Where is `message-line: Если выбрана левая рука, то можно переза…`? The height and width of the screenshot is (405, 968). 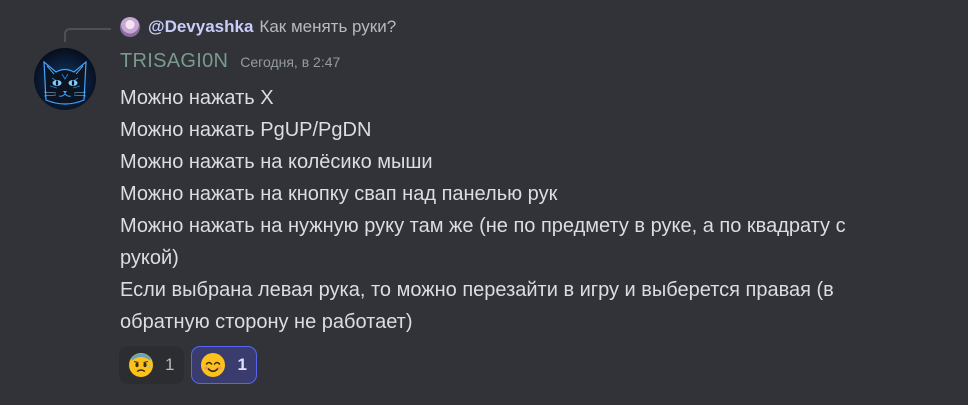 message-line: Если выбрана левая рука, то можно переза… is located at coordinates (477, 290).